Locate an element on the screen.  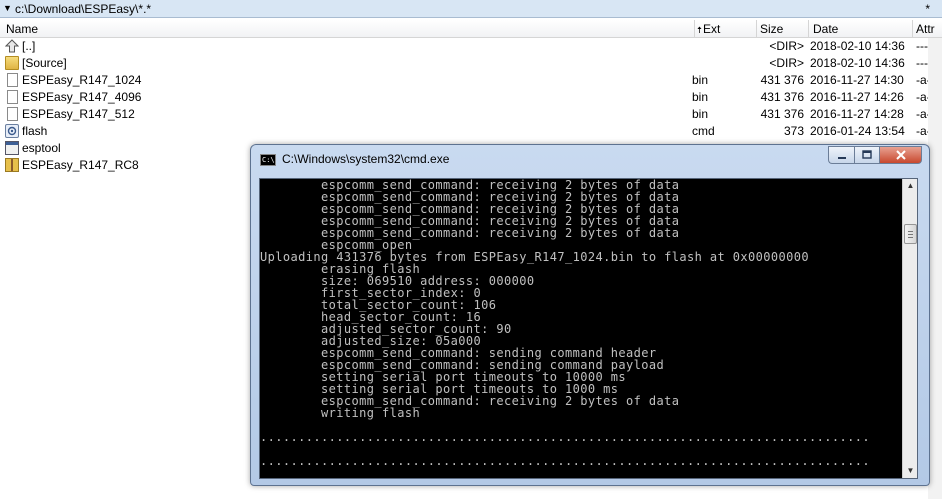
column-name: Name is located at coordinates (22, 29).